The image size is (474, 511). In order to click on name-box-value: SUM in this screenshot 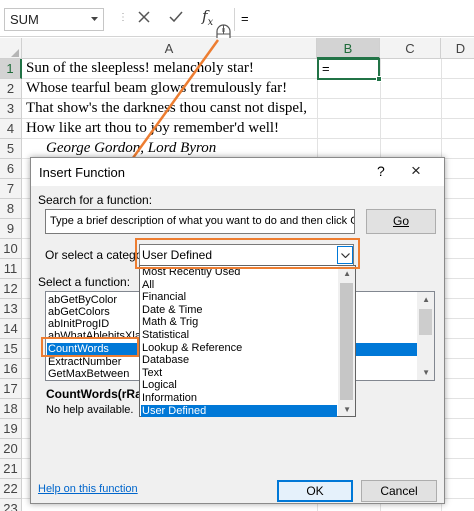, I will do `click(24, 19)`.